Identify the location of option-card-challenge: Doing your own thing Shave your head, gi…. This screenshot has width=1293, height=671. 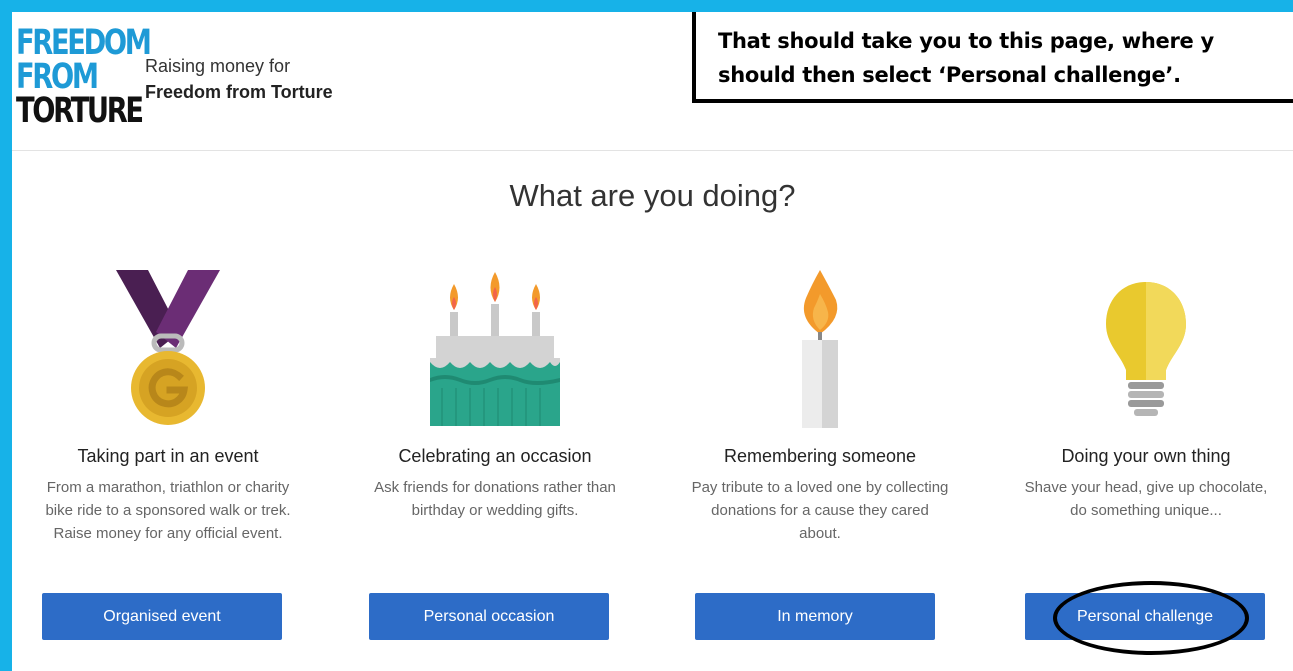
(1144, 396).